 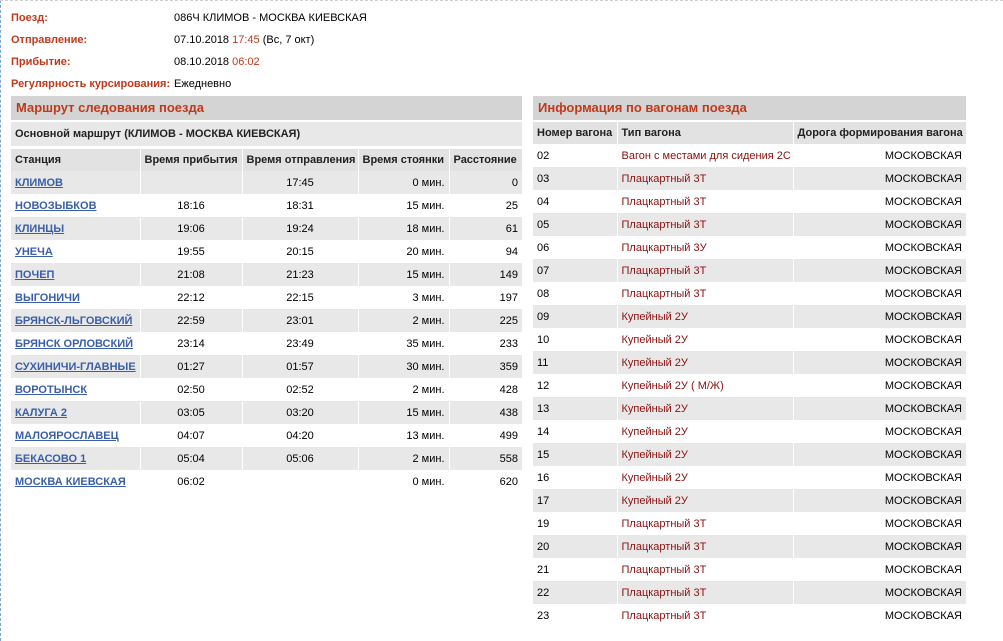 What do you see at coordinates (299, 182) in the screenshot?
I see `departure-time-cell: 17:45` at bounding box center [299, 182].